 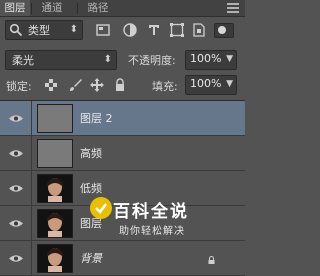 What do you see at coordinates (97, 85) in the screenshot?
I see `lock-position-move-icon` at bounding box center [97, 85].